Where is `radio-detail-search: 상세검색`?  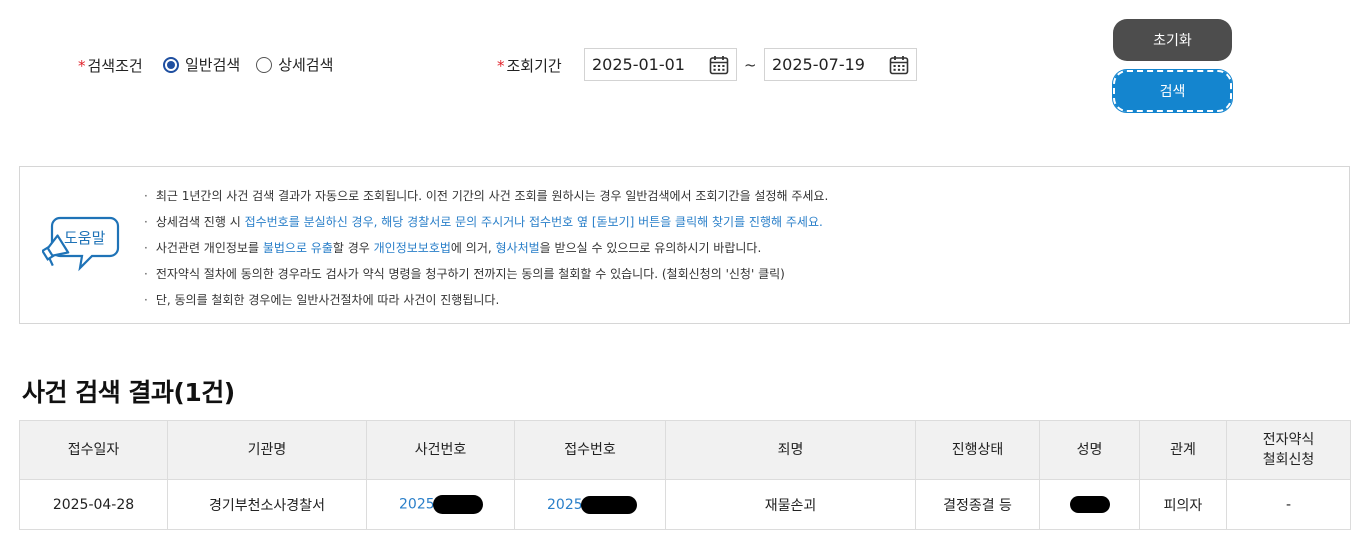 radio-detail-search: 상세검색 is located at coordinates (294, 64).